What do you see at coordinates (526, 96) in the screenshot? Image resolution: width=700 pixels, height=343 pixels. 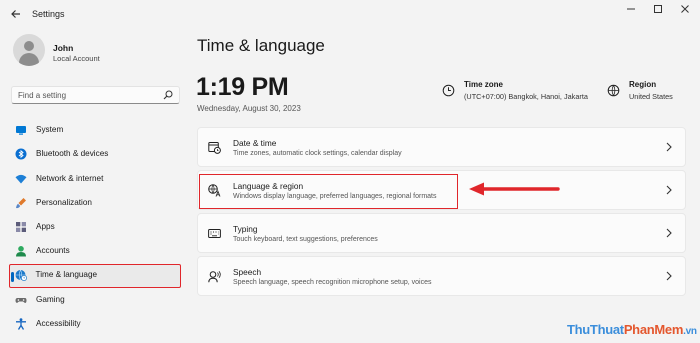 I see `time-zone-value: (UTC+07:00) Bangkok, Hanoi, Jakarta` at bounding box center [526, 96].